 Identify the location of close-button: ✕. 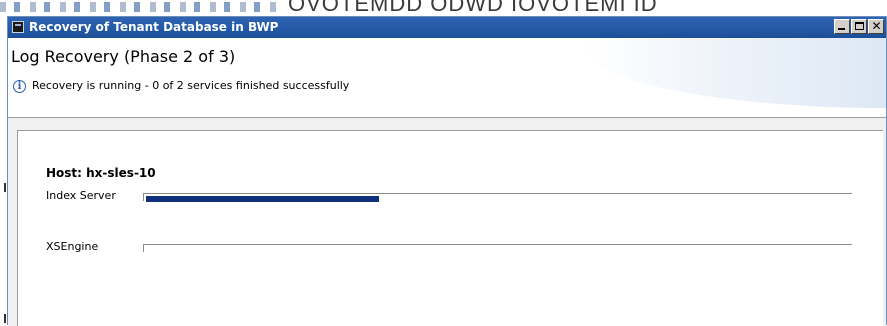
(876, 26).